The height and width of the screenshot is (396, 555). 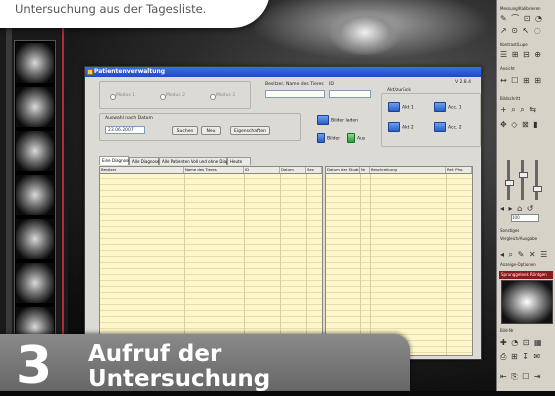 What do you see at coordinates (401, 107) in the screenshot?
I see `akt-1-button: Akt 1` at bounding box center [401, 107].